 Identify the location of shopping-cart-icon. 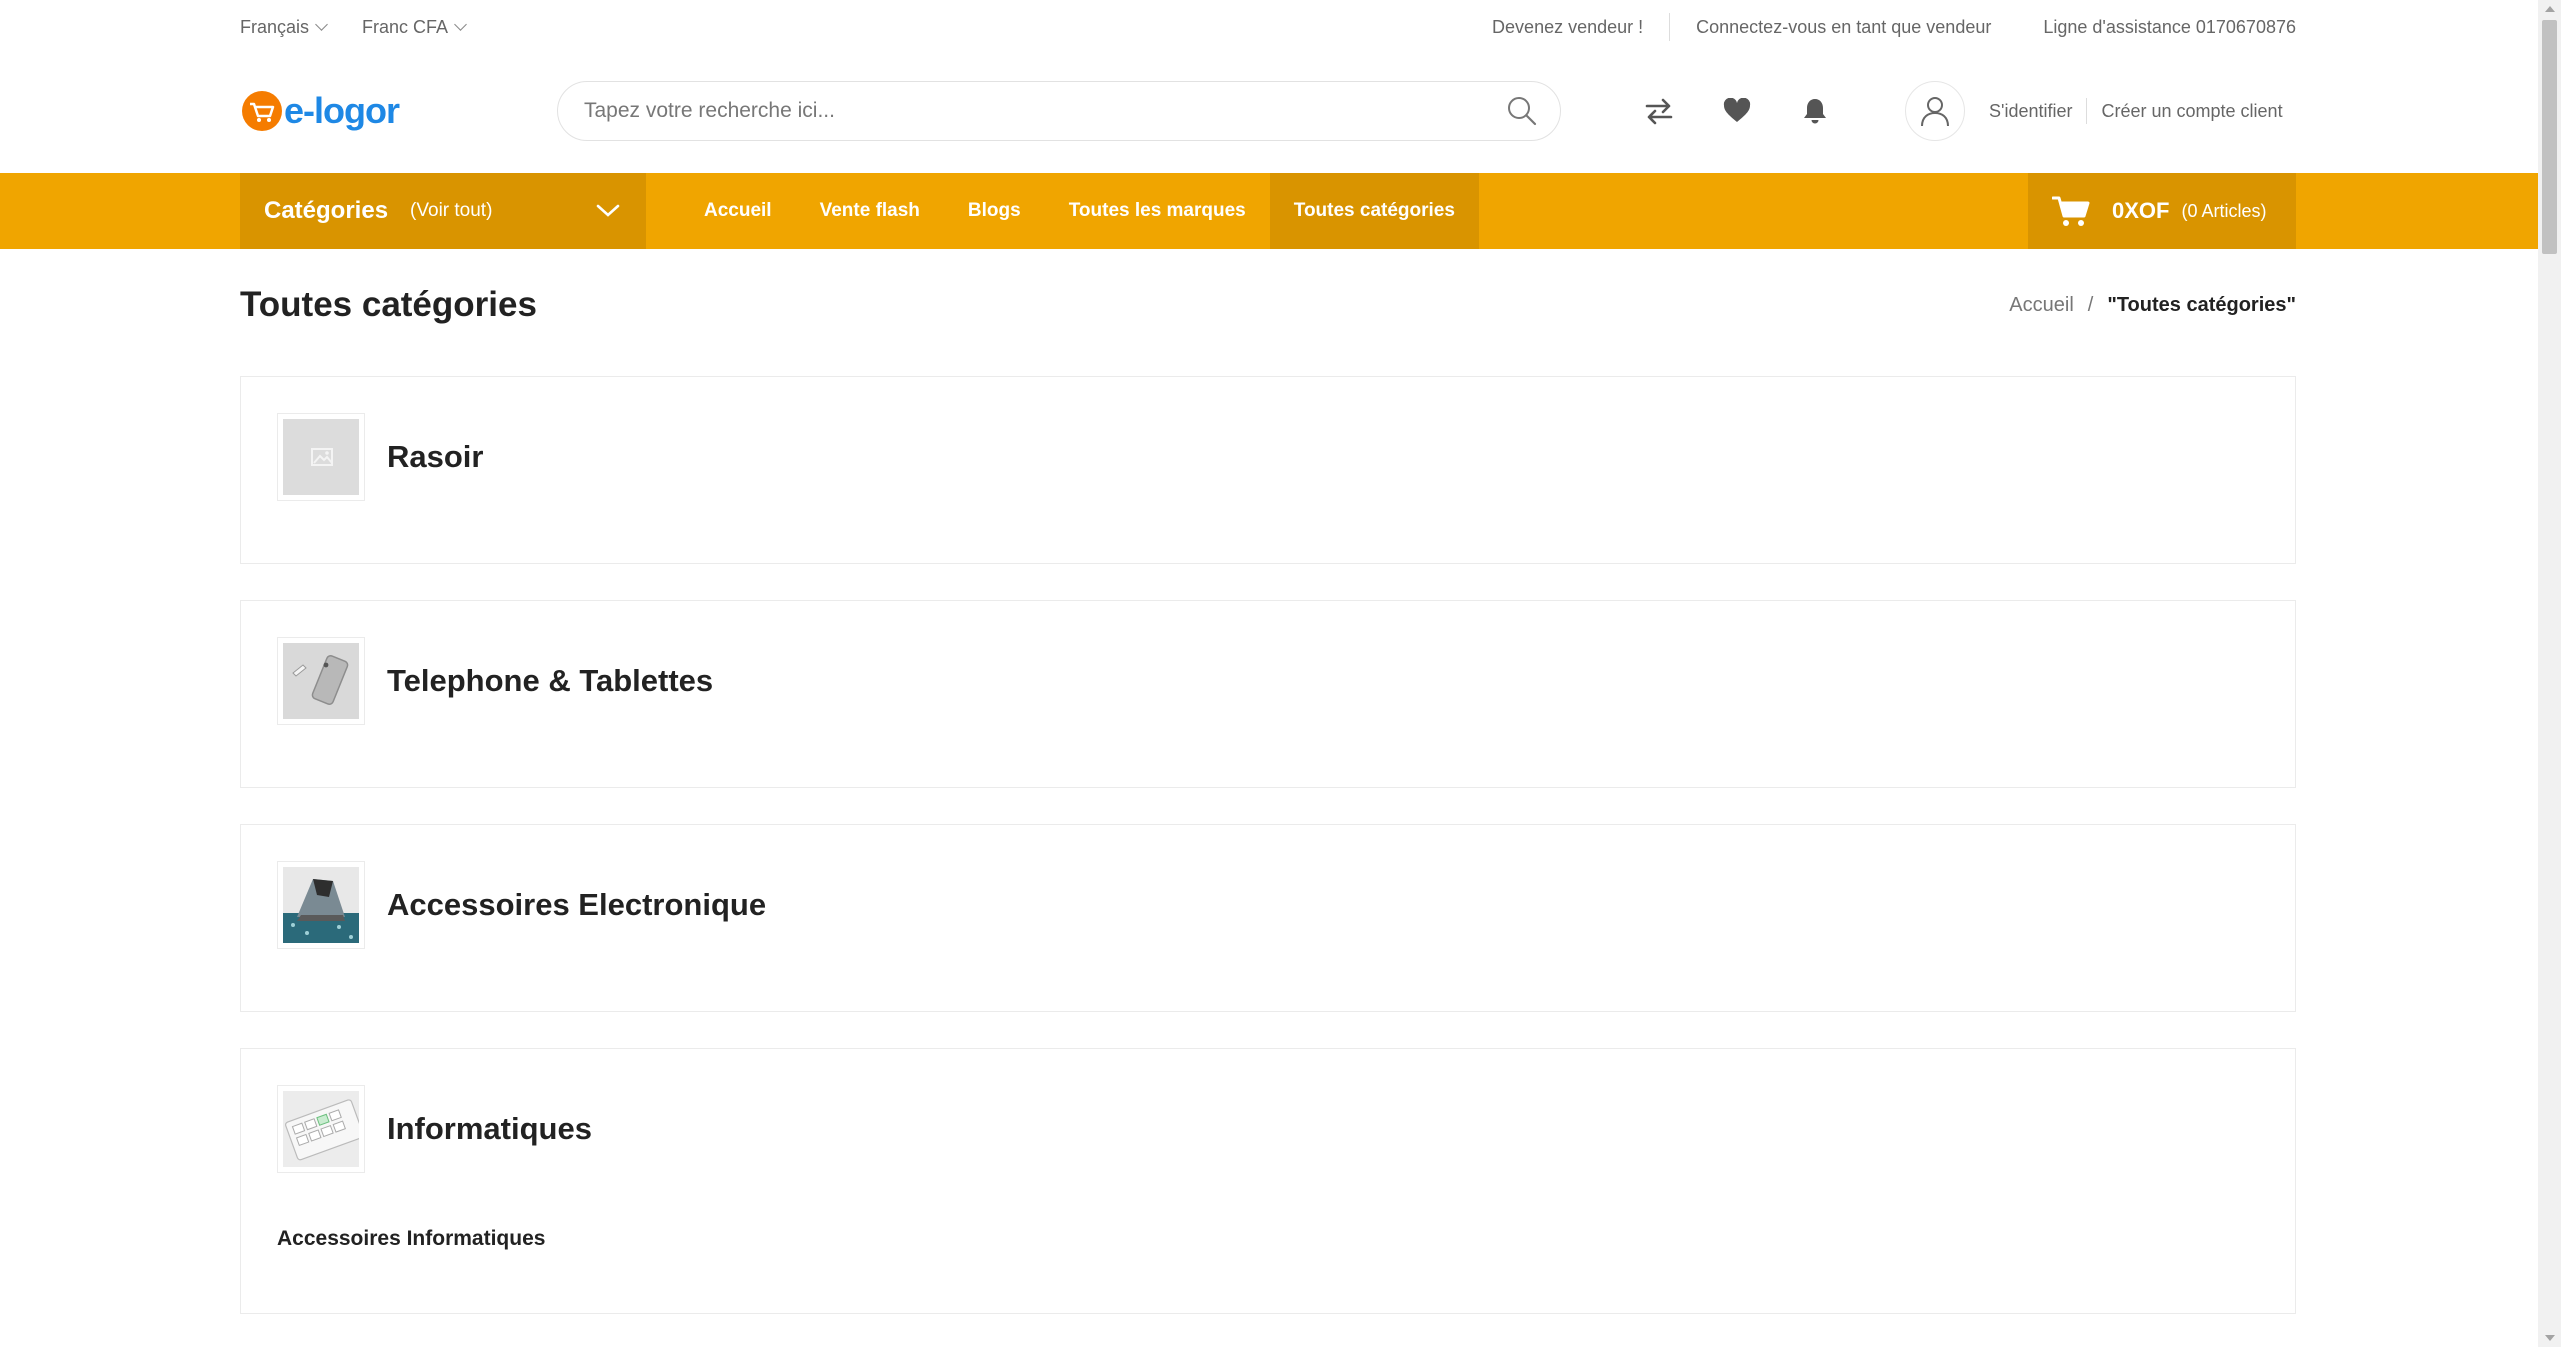
(2071, 211).